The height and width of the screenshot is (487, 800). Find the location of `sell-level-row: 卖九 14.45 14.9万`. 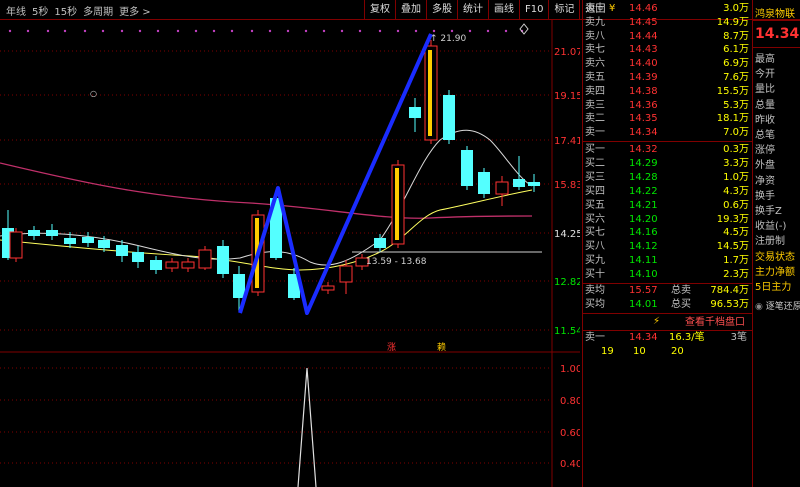

sell-level-row: 卖九 14.45 14.9万 is located at coordinates (668, 22).